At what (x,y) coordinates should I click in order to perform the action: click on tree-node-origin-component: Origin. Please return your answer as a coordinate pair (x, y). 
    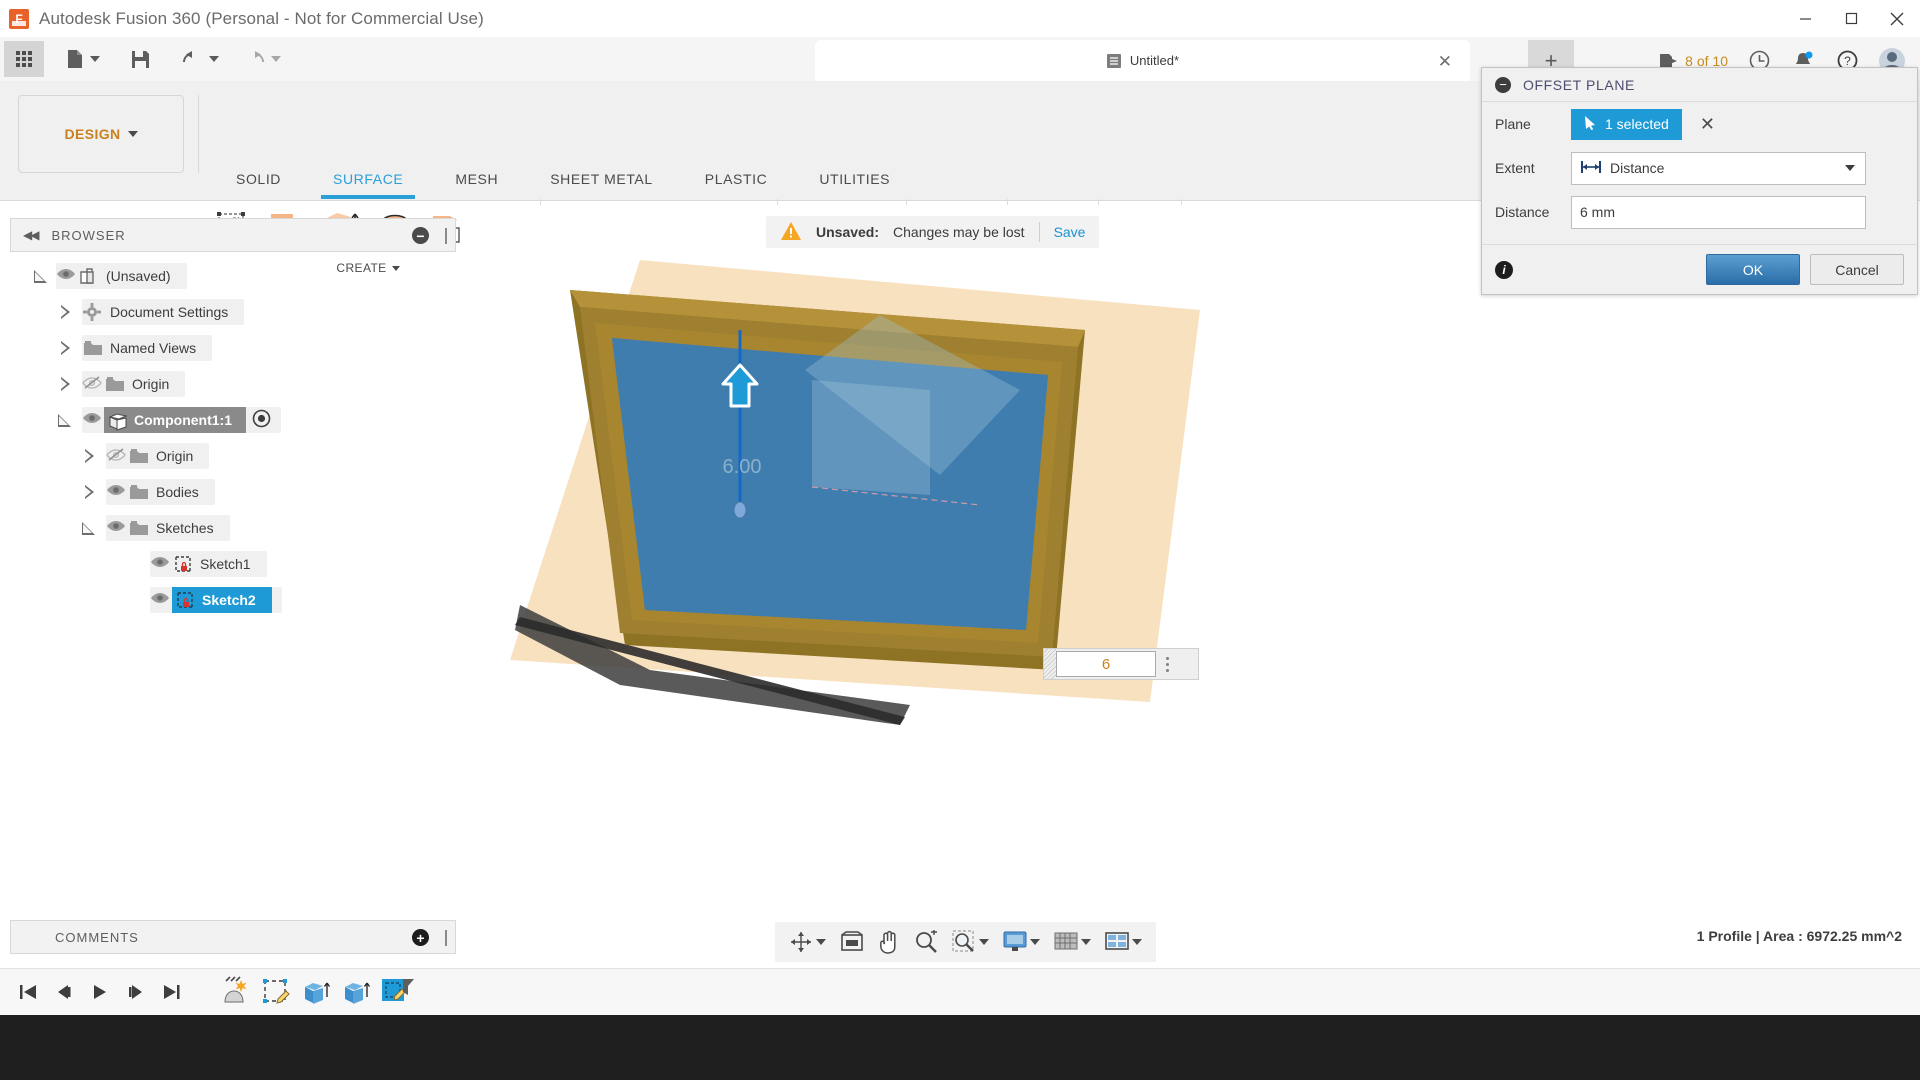
    Looking at the image, I should click on (233, 456).